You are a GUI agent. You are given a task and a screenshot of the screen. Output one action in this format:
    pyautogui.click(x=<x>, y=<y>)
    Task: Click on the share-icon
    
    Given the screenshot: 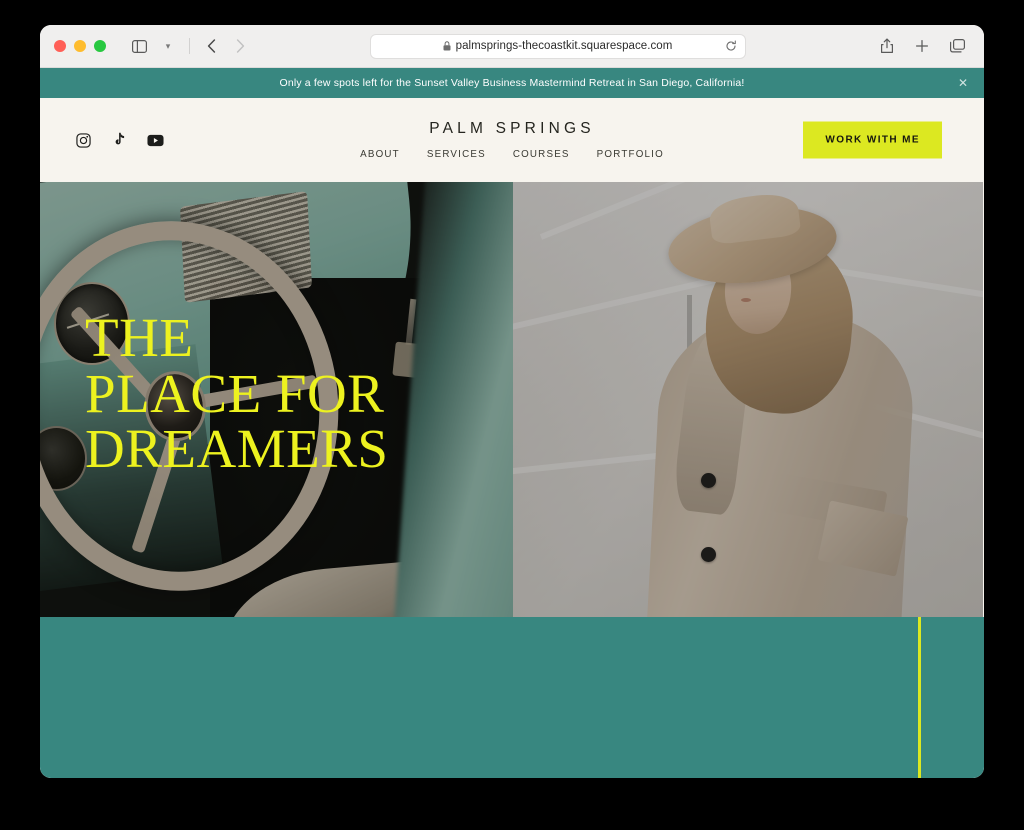 What is the action you would take?
    pyautogui.click(x=887, y=46)
    